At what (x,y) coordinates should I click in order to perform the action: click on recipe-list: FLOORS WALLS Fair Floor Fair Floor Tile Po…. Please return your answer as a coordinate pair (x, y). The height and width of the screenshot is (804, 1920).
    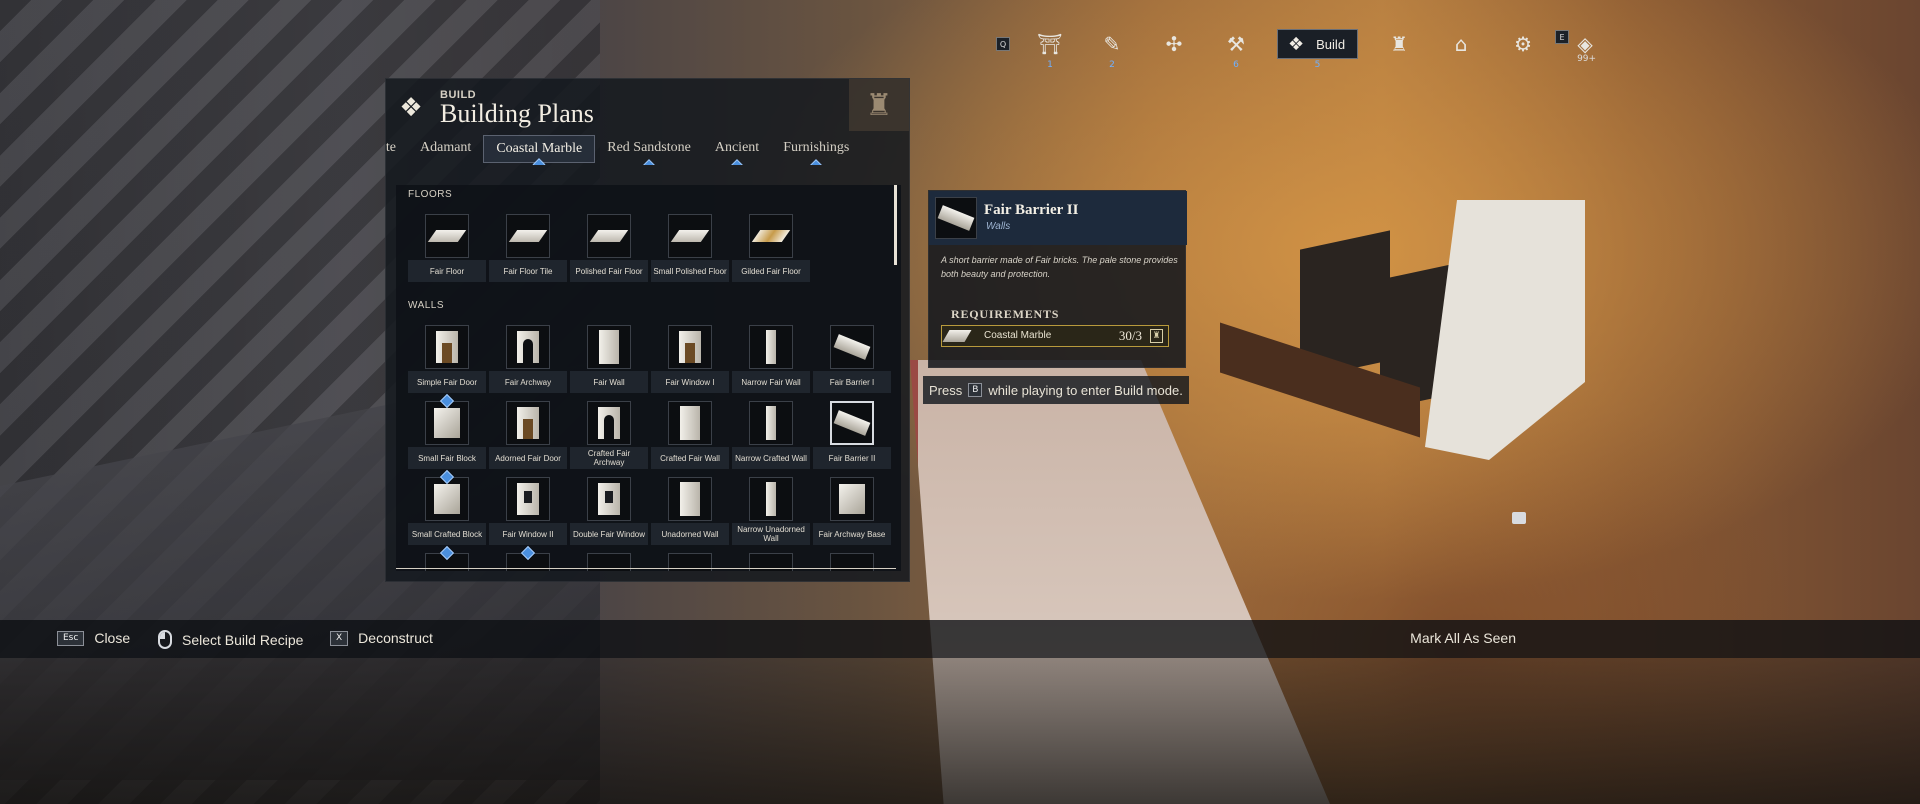
    Looking at the image, I should click on (648, 378).